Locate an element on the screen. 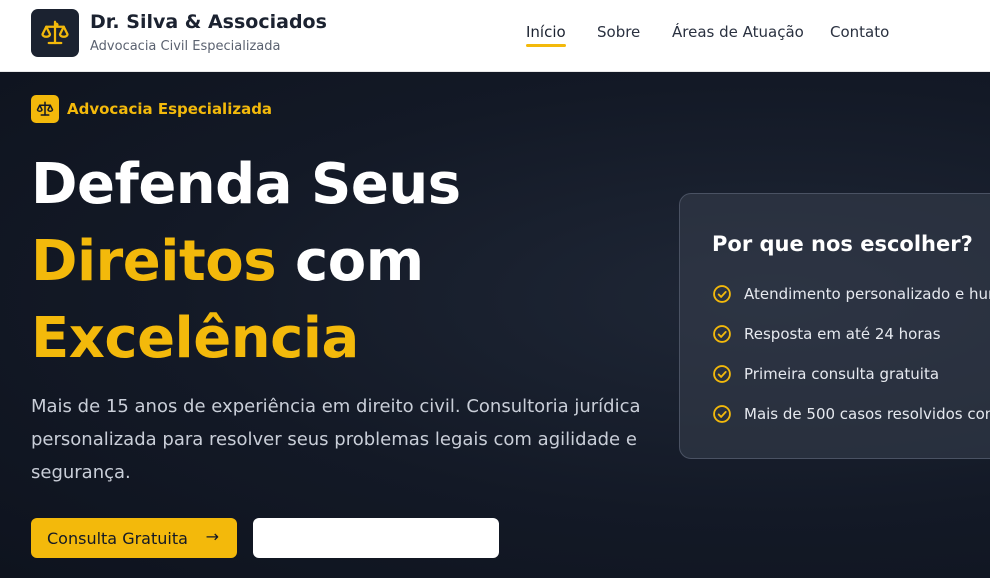 The width and height of the screenshot is (990, 578). nav-item-areas: Áreas de Atuação is located at coordinates (738, 32).